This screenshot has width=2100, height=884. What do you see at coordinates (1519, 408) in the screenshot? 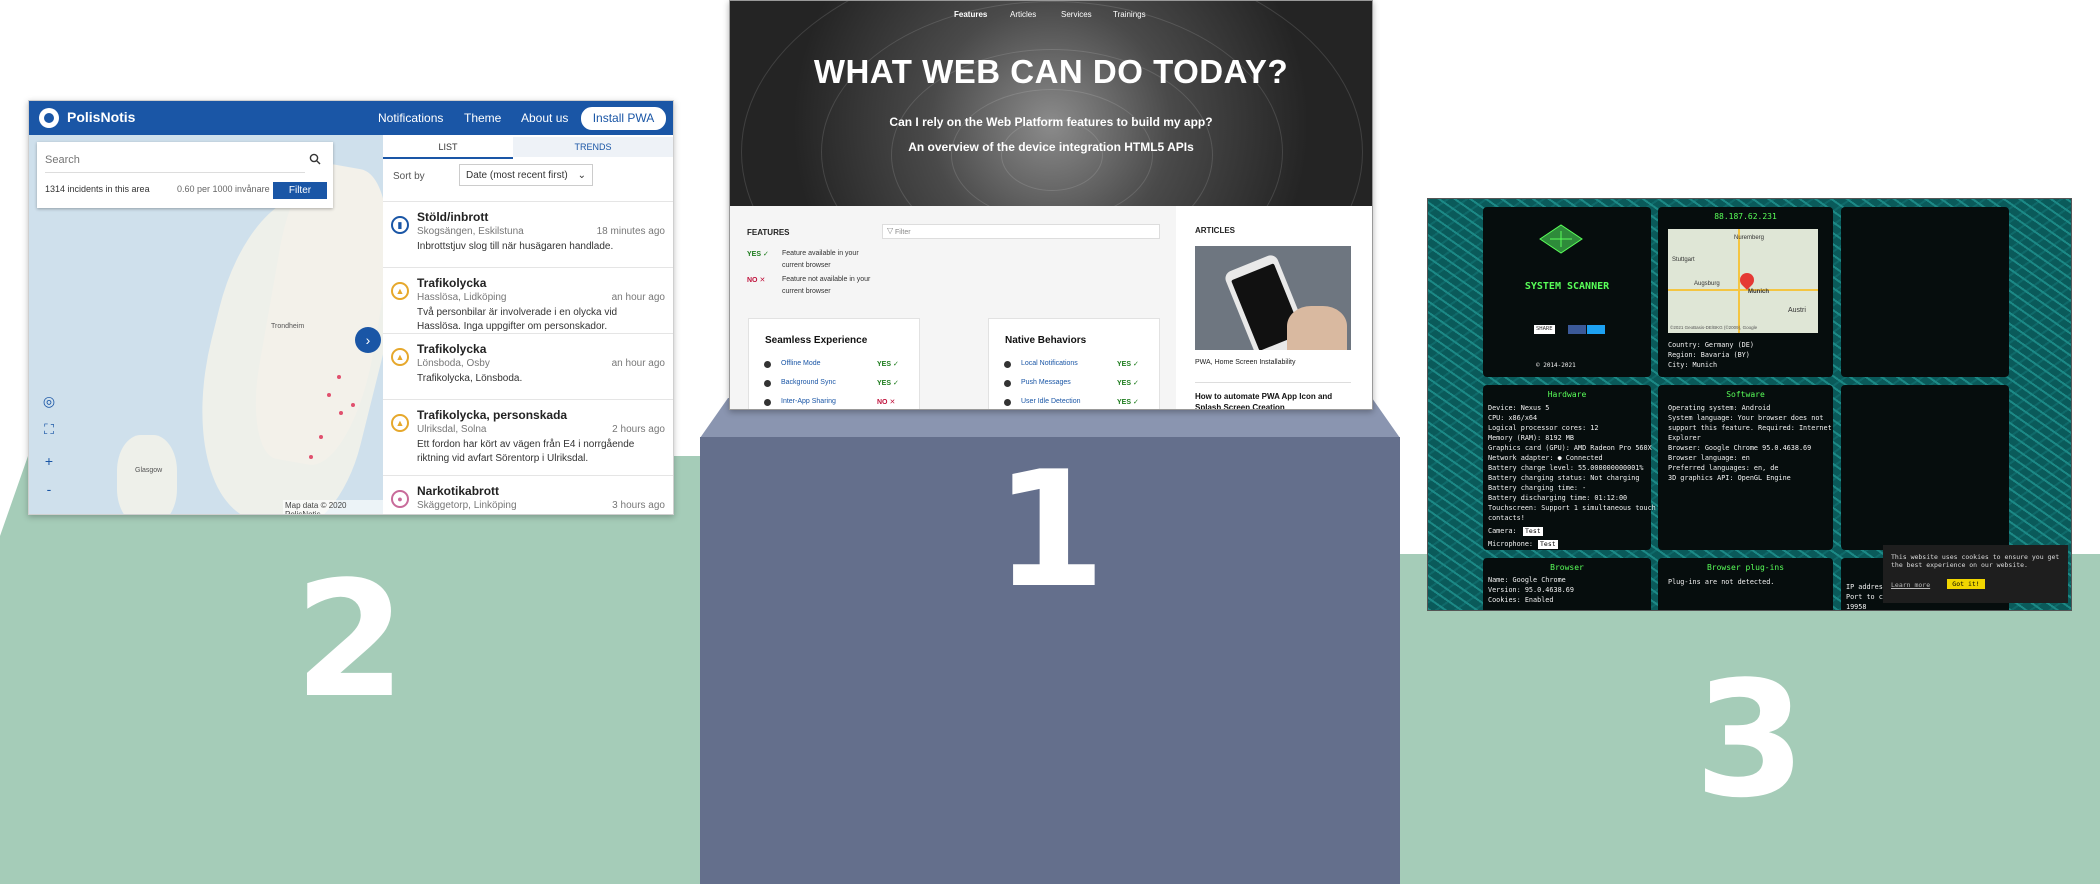
I see `hardware-line: Device: Nexus 5` at bounding box center [1519, 408].